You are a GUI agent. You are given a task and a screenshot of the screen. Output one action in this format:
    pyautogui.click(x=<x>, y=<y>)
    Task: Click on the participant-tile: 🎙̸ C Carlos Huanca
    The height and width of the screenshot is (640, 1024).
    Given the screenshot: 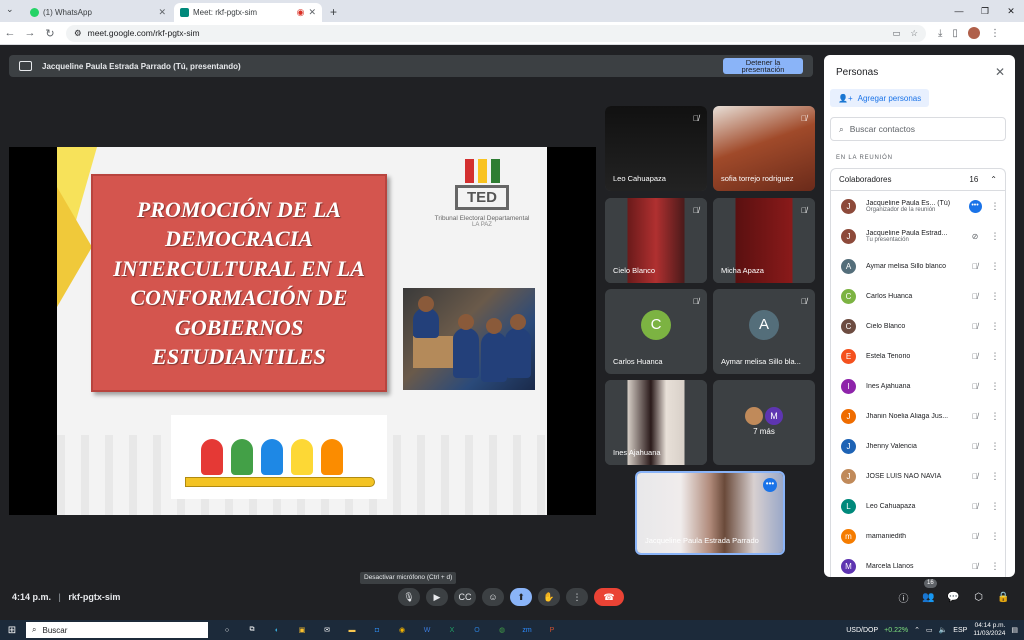 What is the action you would take?
    pyautogui.click(x=656, y=331)
    